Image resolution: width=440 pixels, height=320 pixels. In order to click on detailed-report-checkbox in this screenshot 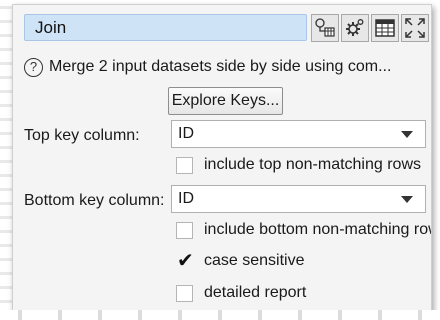, I will do `click(184, 293)`.